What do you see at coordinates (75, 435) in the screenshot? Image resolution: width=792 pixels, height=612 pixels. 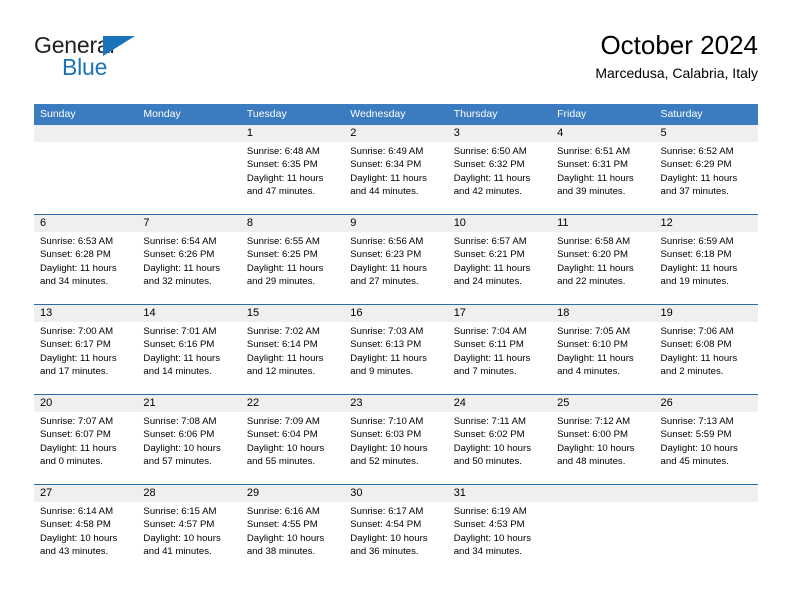 I see `day-sunset-text: Sunset: 6:07 PM` at bounding box center [75, 435].